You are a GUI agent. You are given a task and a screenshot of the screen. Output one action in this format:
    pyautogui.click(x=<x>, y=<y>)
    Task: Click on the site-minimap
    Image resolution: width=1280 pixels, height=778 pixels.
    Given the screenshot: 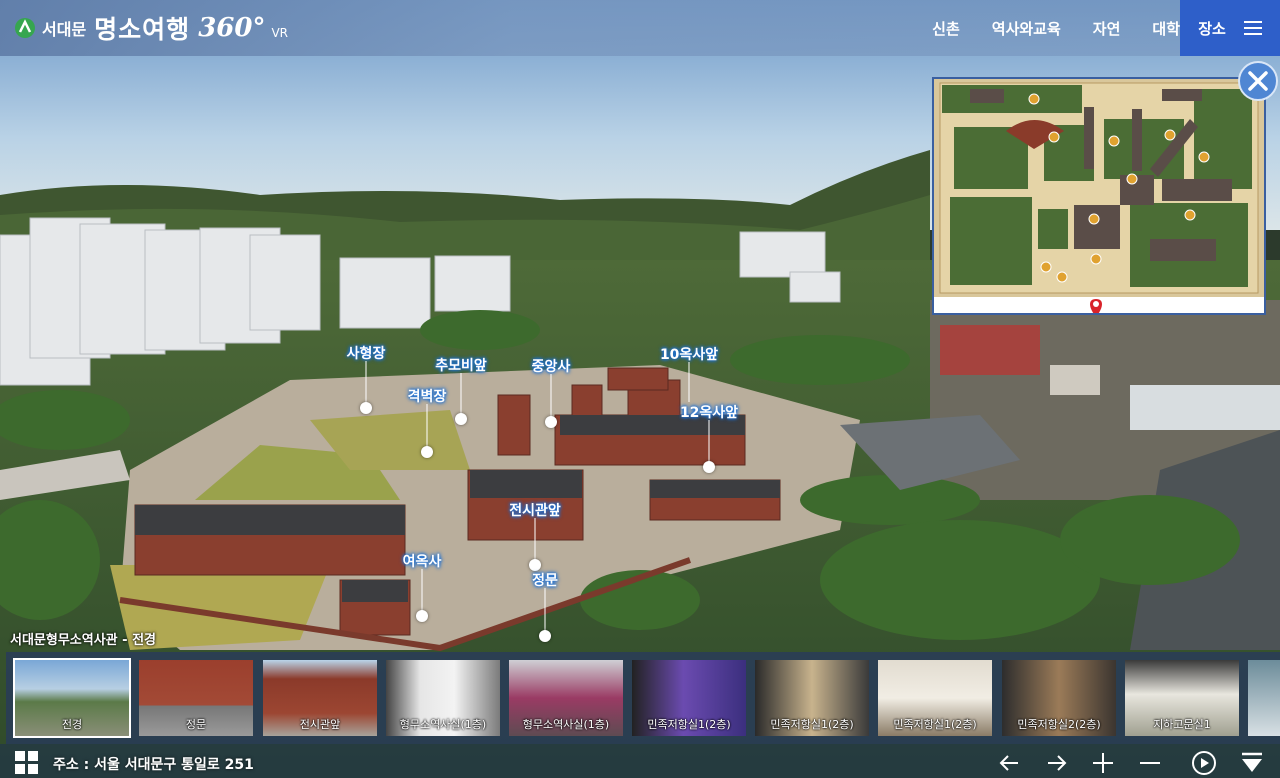 What is the action you would take?
    pyautogui.click(x=1099, y=197)
    